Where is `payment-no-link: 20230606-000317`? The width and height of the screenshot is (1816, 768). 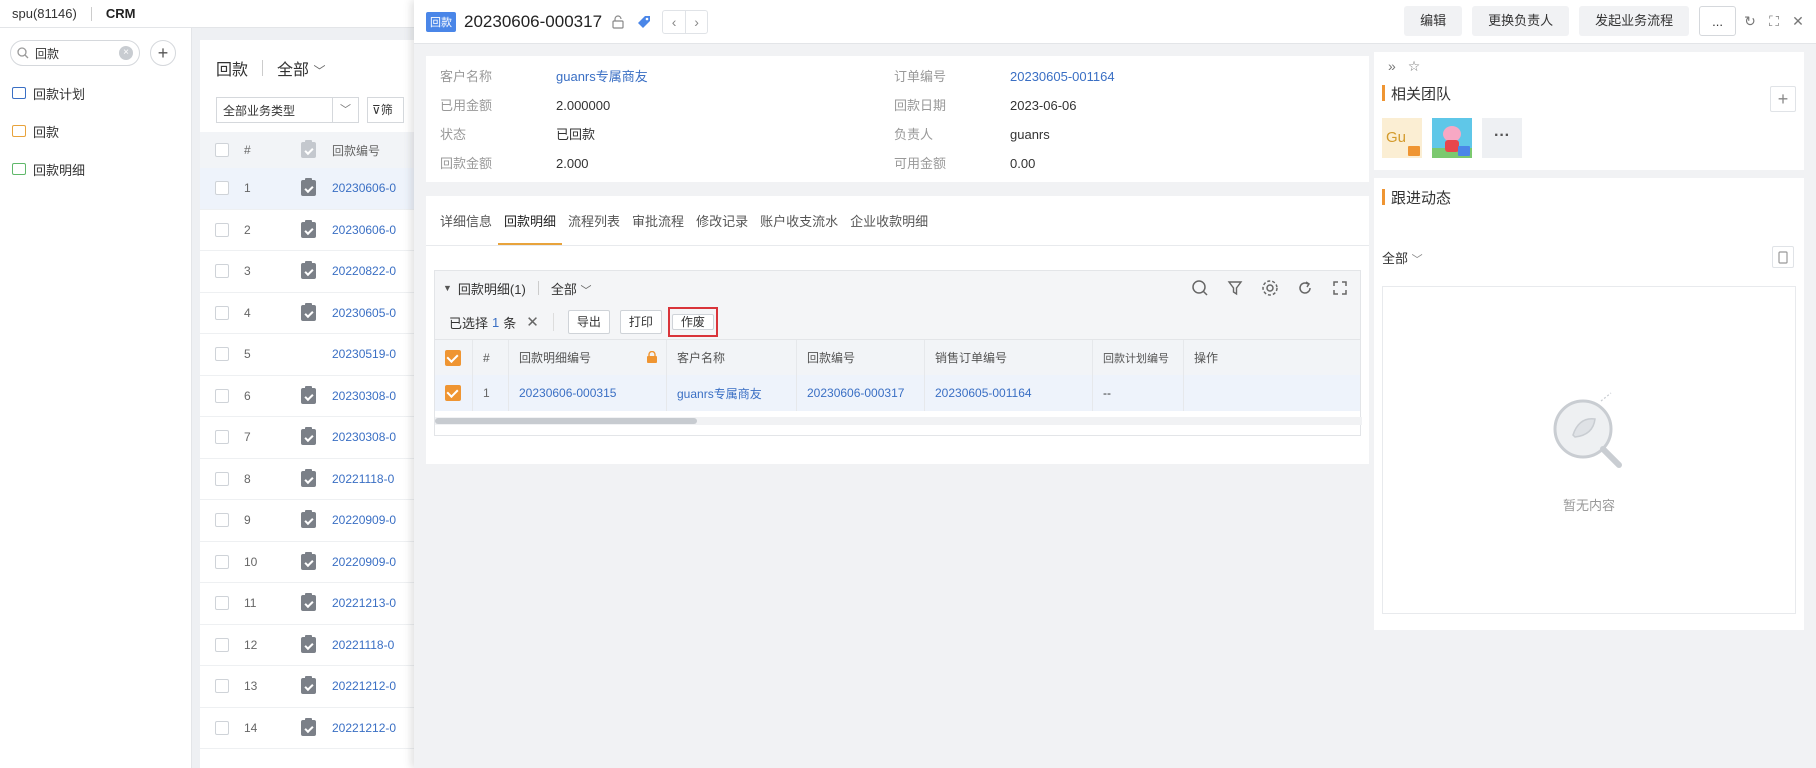
payment-no-link: 20230606-000317 is located at coordinates (861, 393).